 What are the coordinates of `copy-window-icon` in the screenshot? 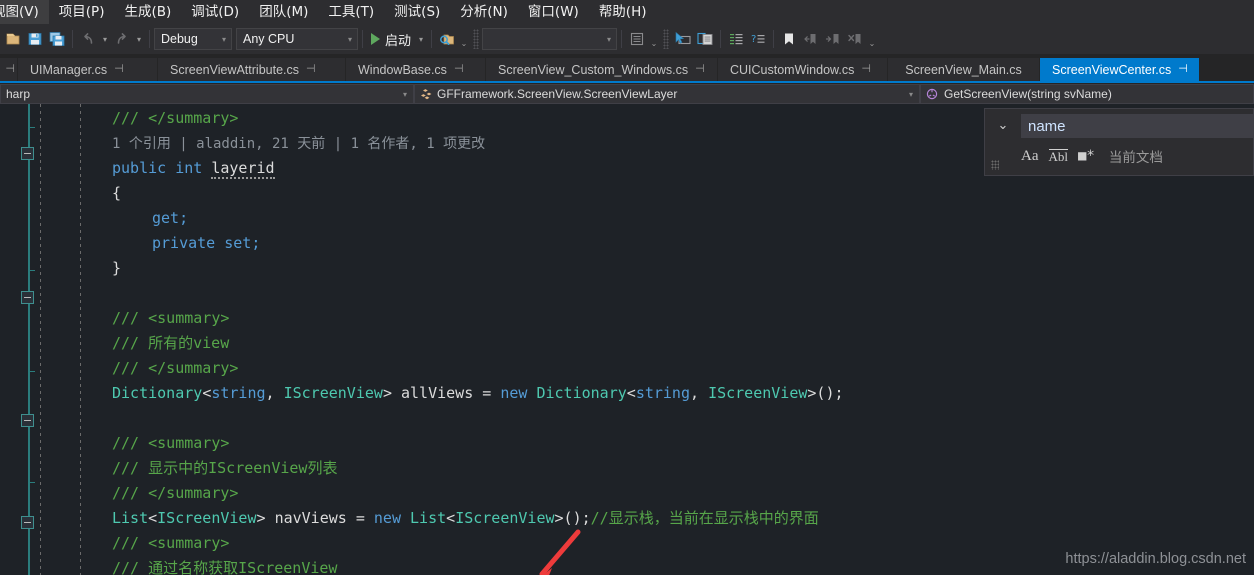 It's located at (705, 39).